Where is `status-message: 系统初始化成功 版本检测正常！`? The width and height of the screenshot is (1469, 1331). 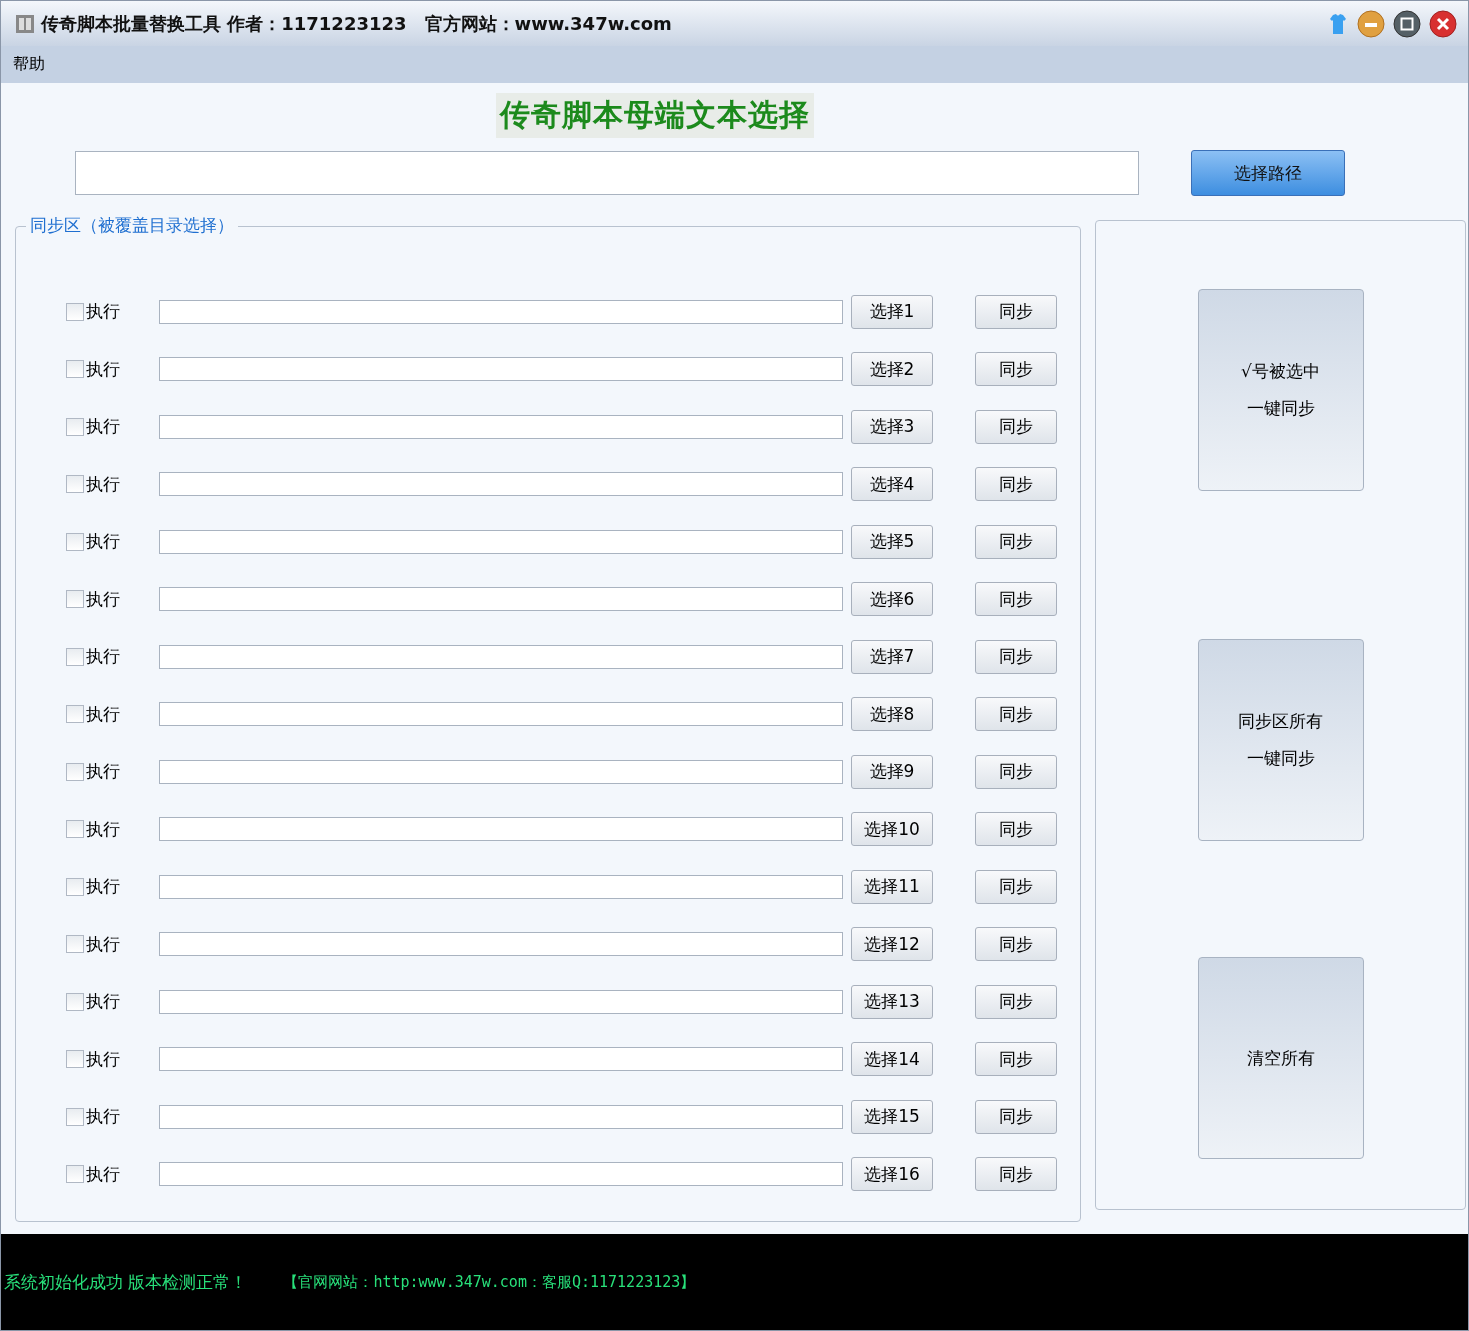 status-message: 系统初始化成功 版本检测正常！ is located at coordinates (126, 1282).